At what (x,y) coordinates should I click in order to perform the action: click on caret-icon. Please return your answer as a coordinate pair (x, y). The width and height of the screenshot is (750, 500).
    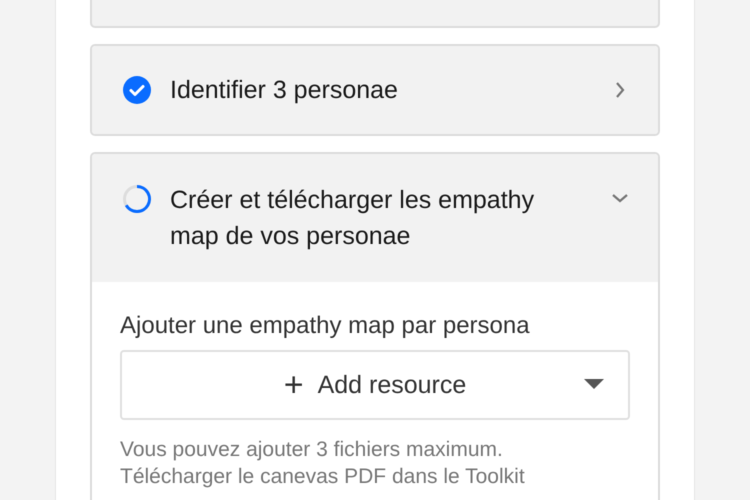
    Looking at the image, I should click on (594, 385).